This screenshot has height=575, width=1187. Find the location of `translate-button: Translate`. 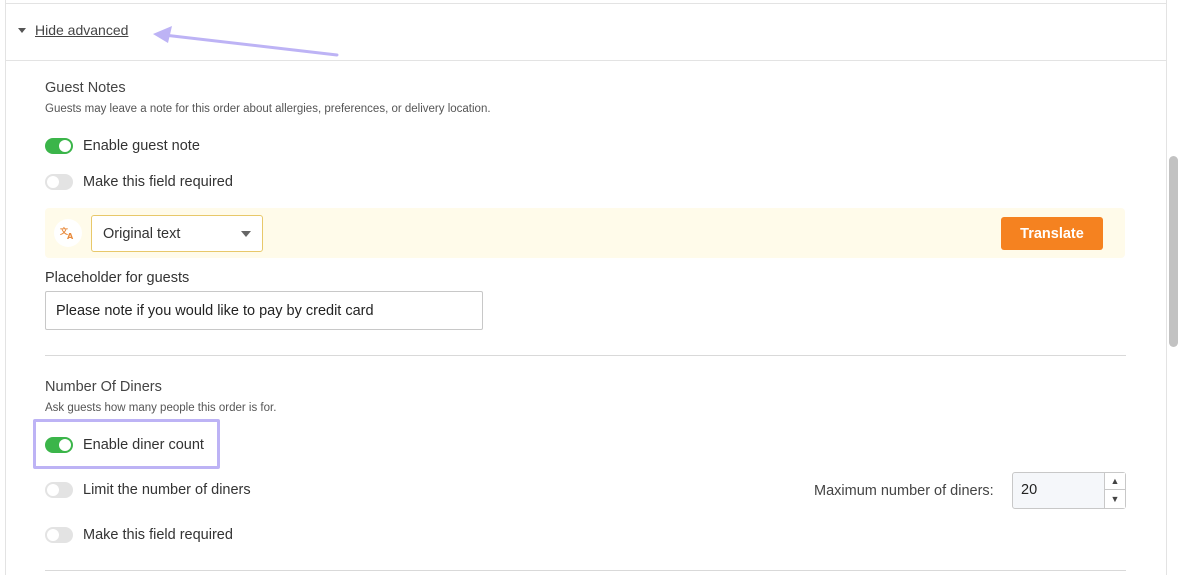

translate-button: Translate is located at coordinates (1052, 233).